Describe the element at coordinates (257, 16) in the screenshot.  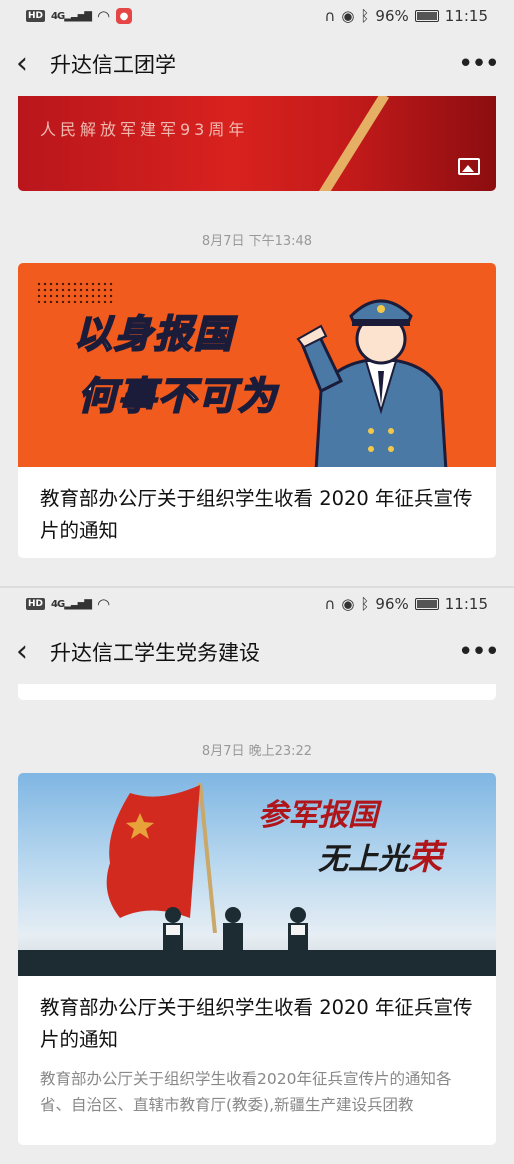
I see `status-bar: HD 4G▂▃▅▇ ◠ ● ∩ ◉ ᛒ 96% 11:15` at that location.